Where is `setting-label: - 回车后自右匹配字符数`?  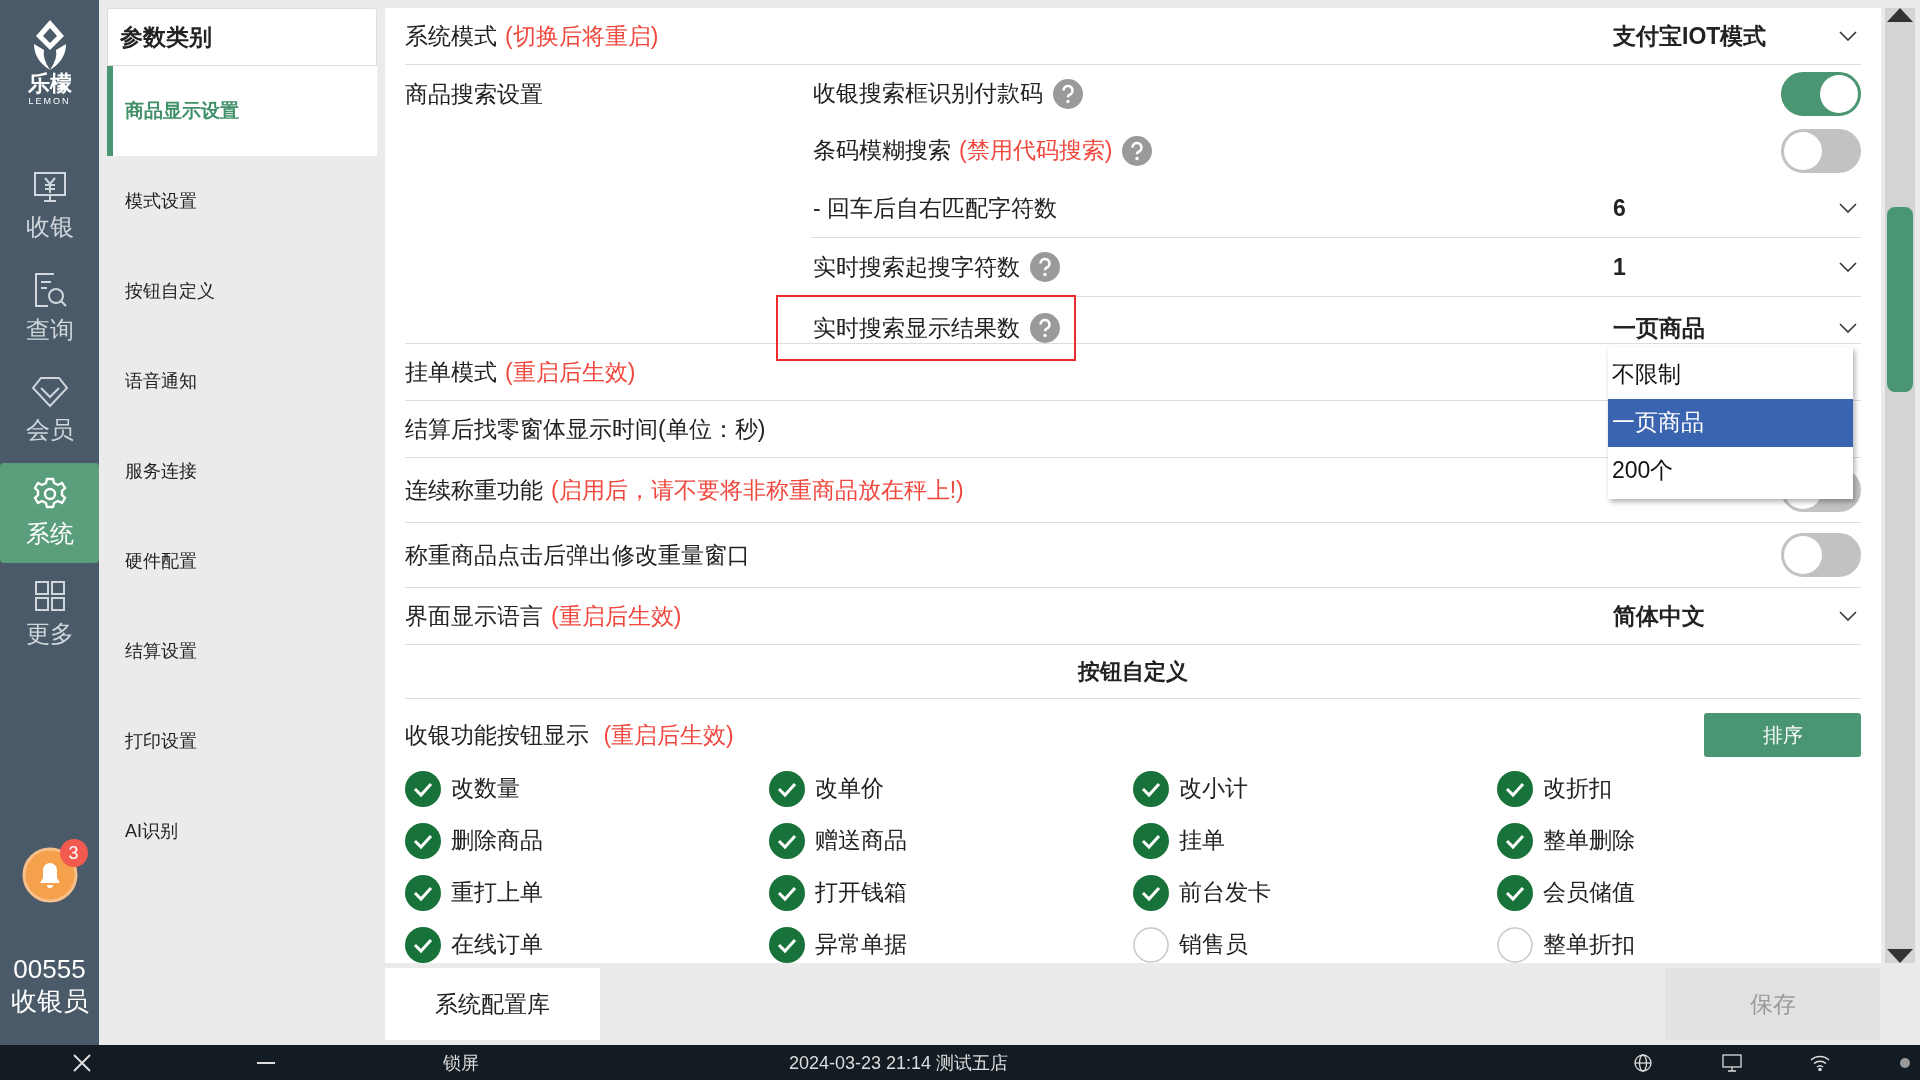
setting-label: - 回车后自右匹配字符数 is located at coordinates (935, 208).